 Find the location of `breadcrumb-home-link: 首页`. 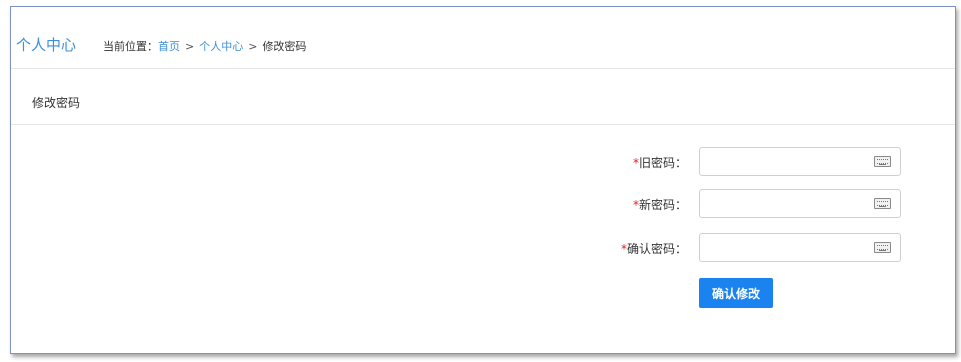

breadcrumb-home-link: 首页 is located at coordinates (169, 46).